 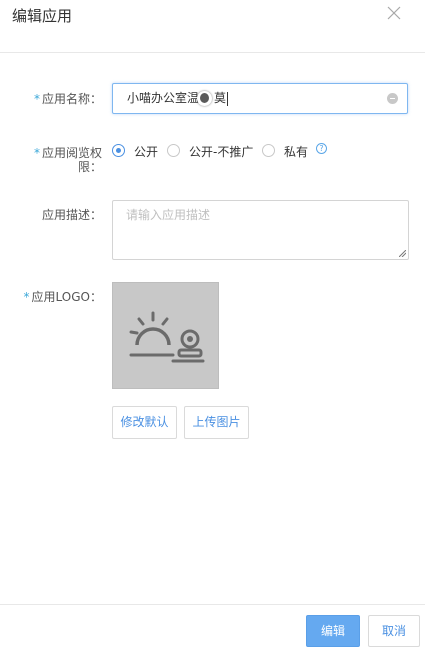 I want to click on dialog-header: 编辑应用, so click(x=212, y=26).